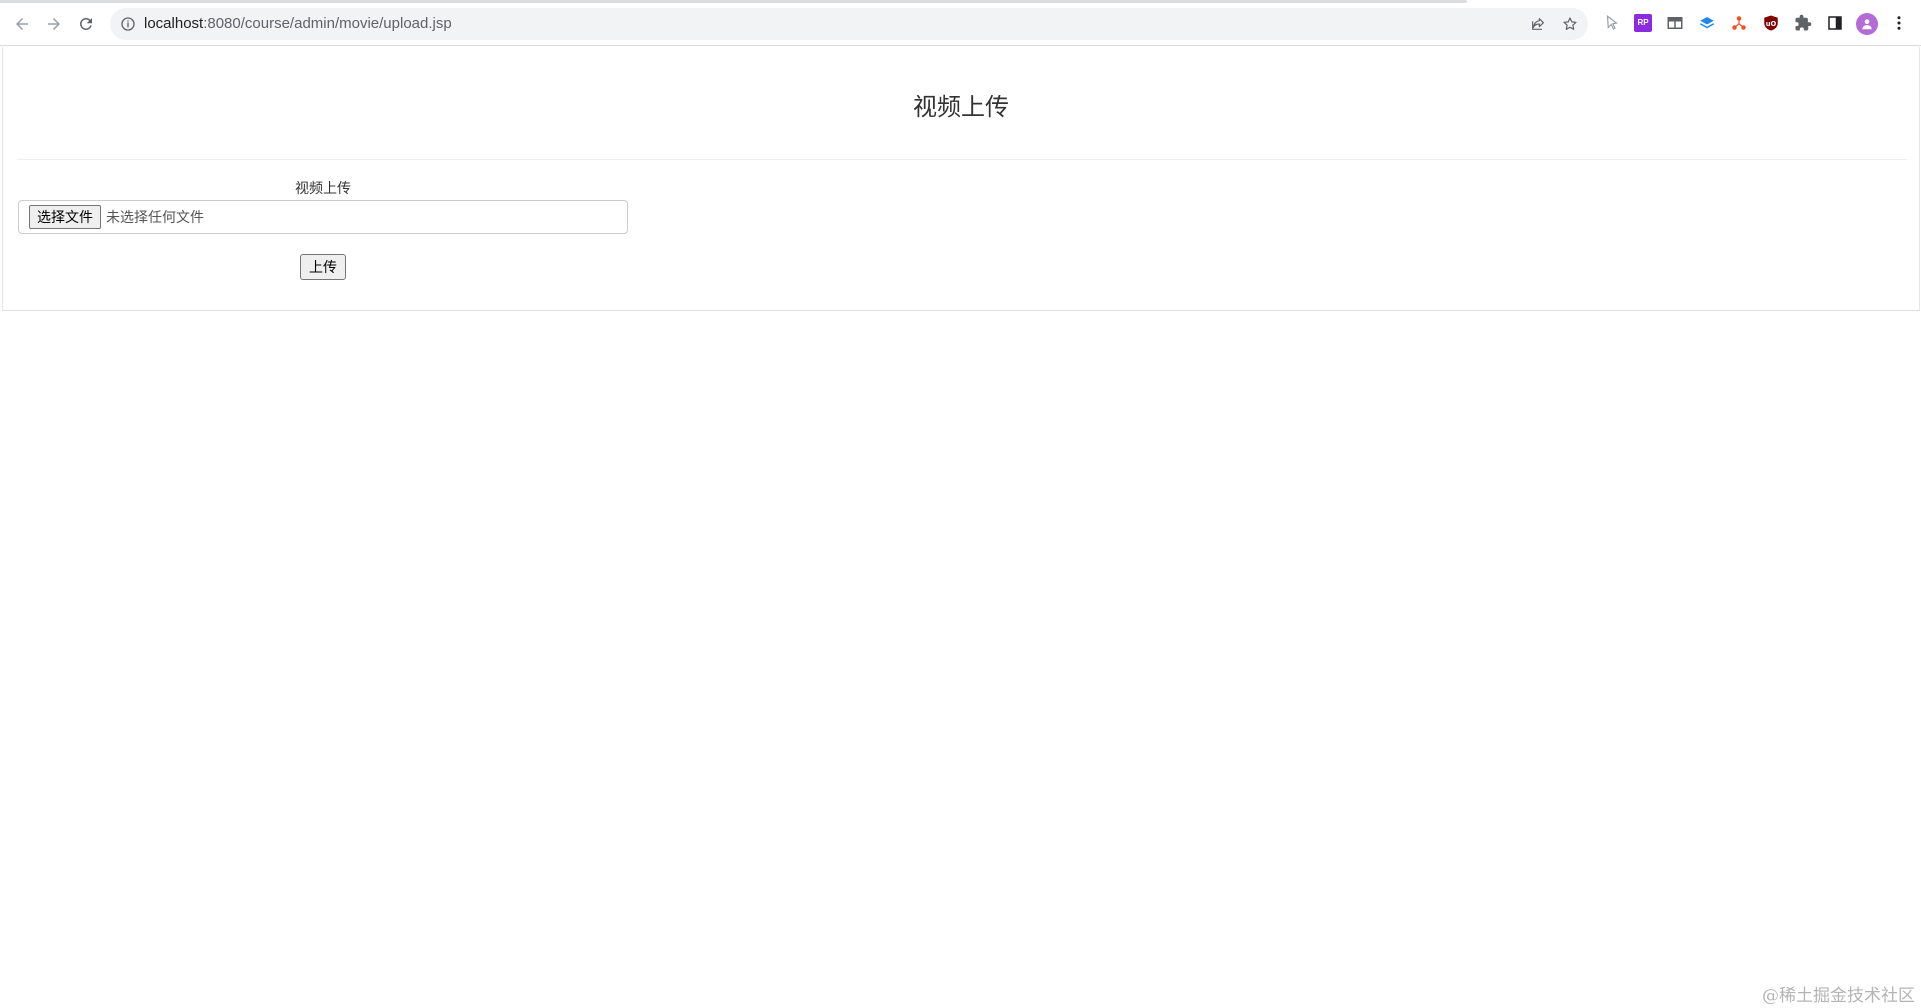  What do you see at coordinates (174, 23) in the screenshot?
I see `url-host: localhost` at bounding box center [174, 23].